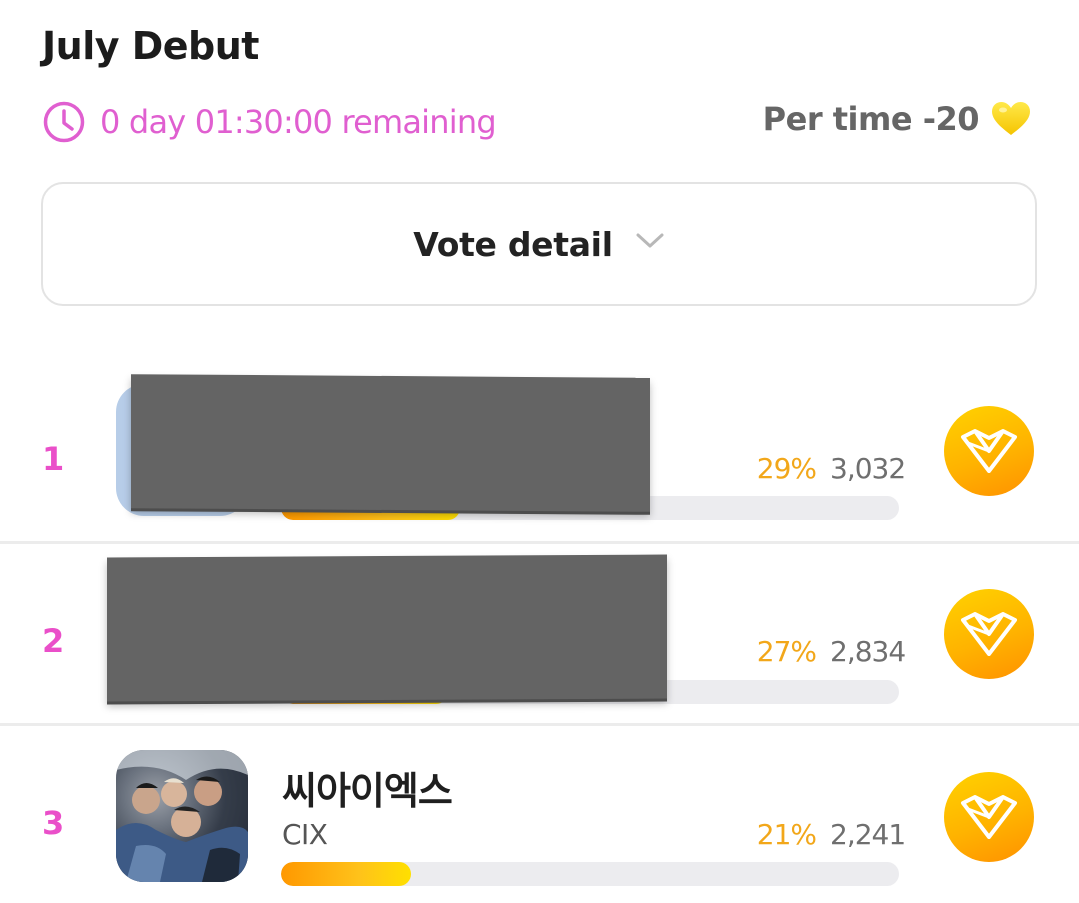  Describe the element at coordinates (64, 122) in the screenshot. I see `clock-icon` at that location.